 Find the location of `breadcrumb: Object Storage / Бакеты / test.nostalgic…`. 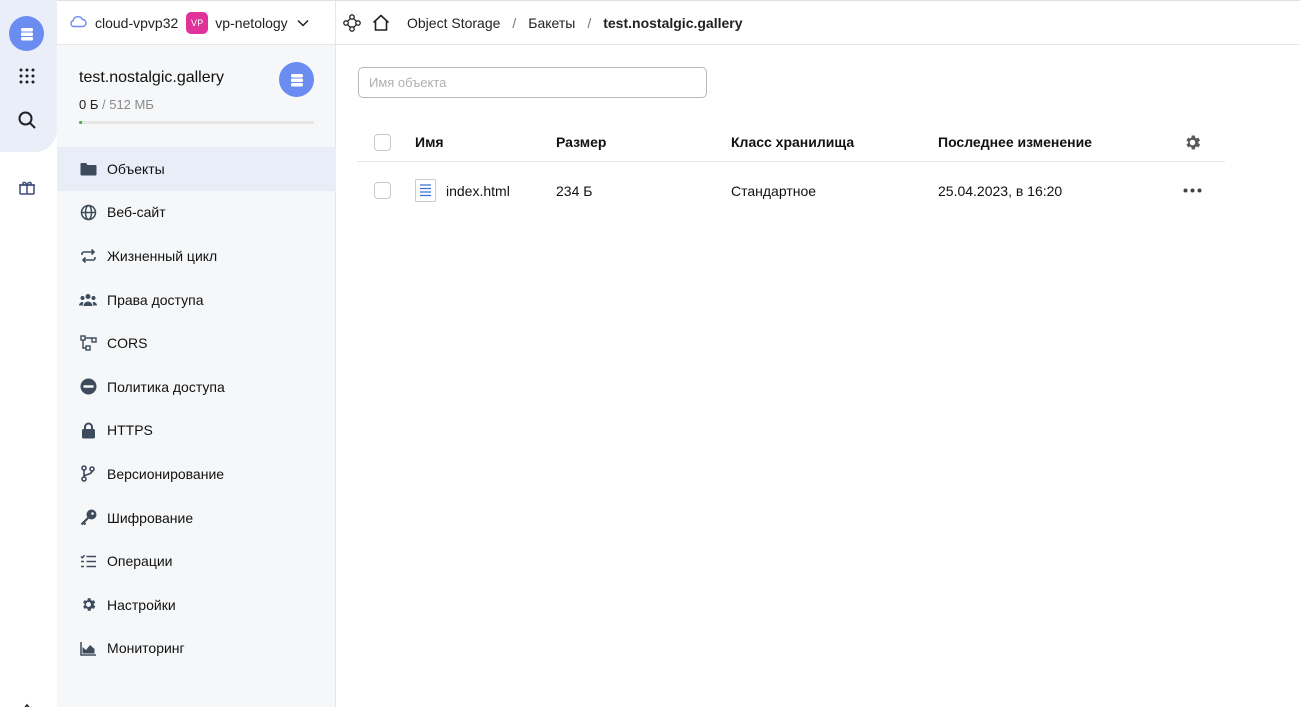

breadcrumb: Object Storage / Бакеты / test.nostalgic… is located at coordinates (575, 23).